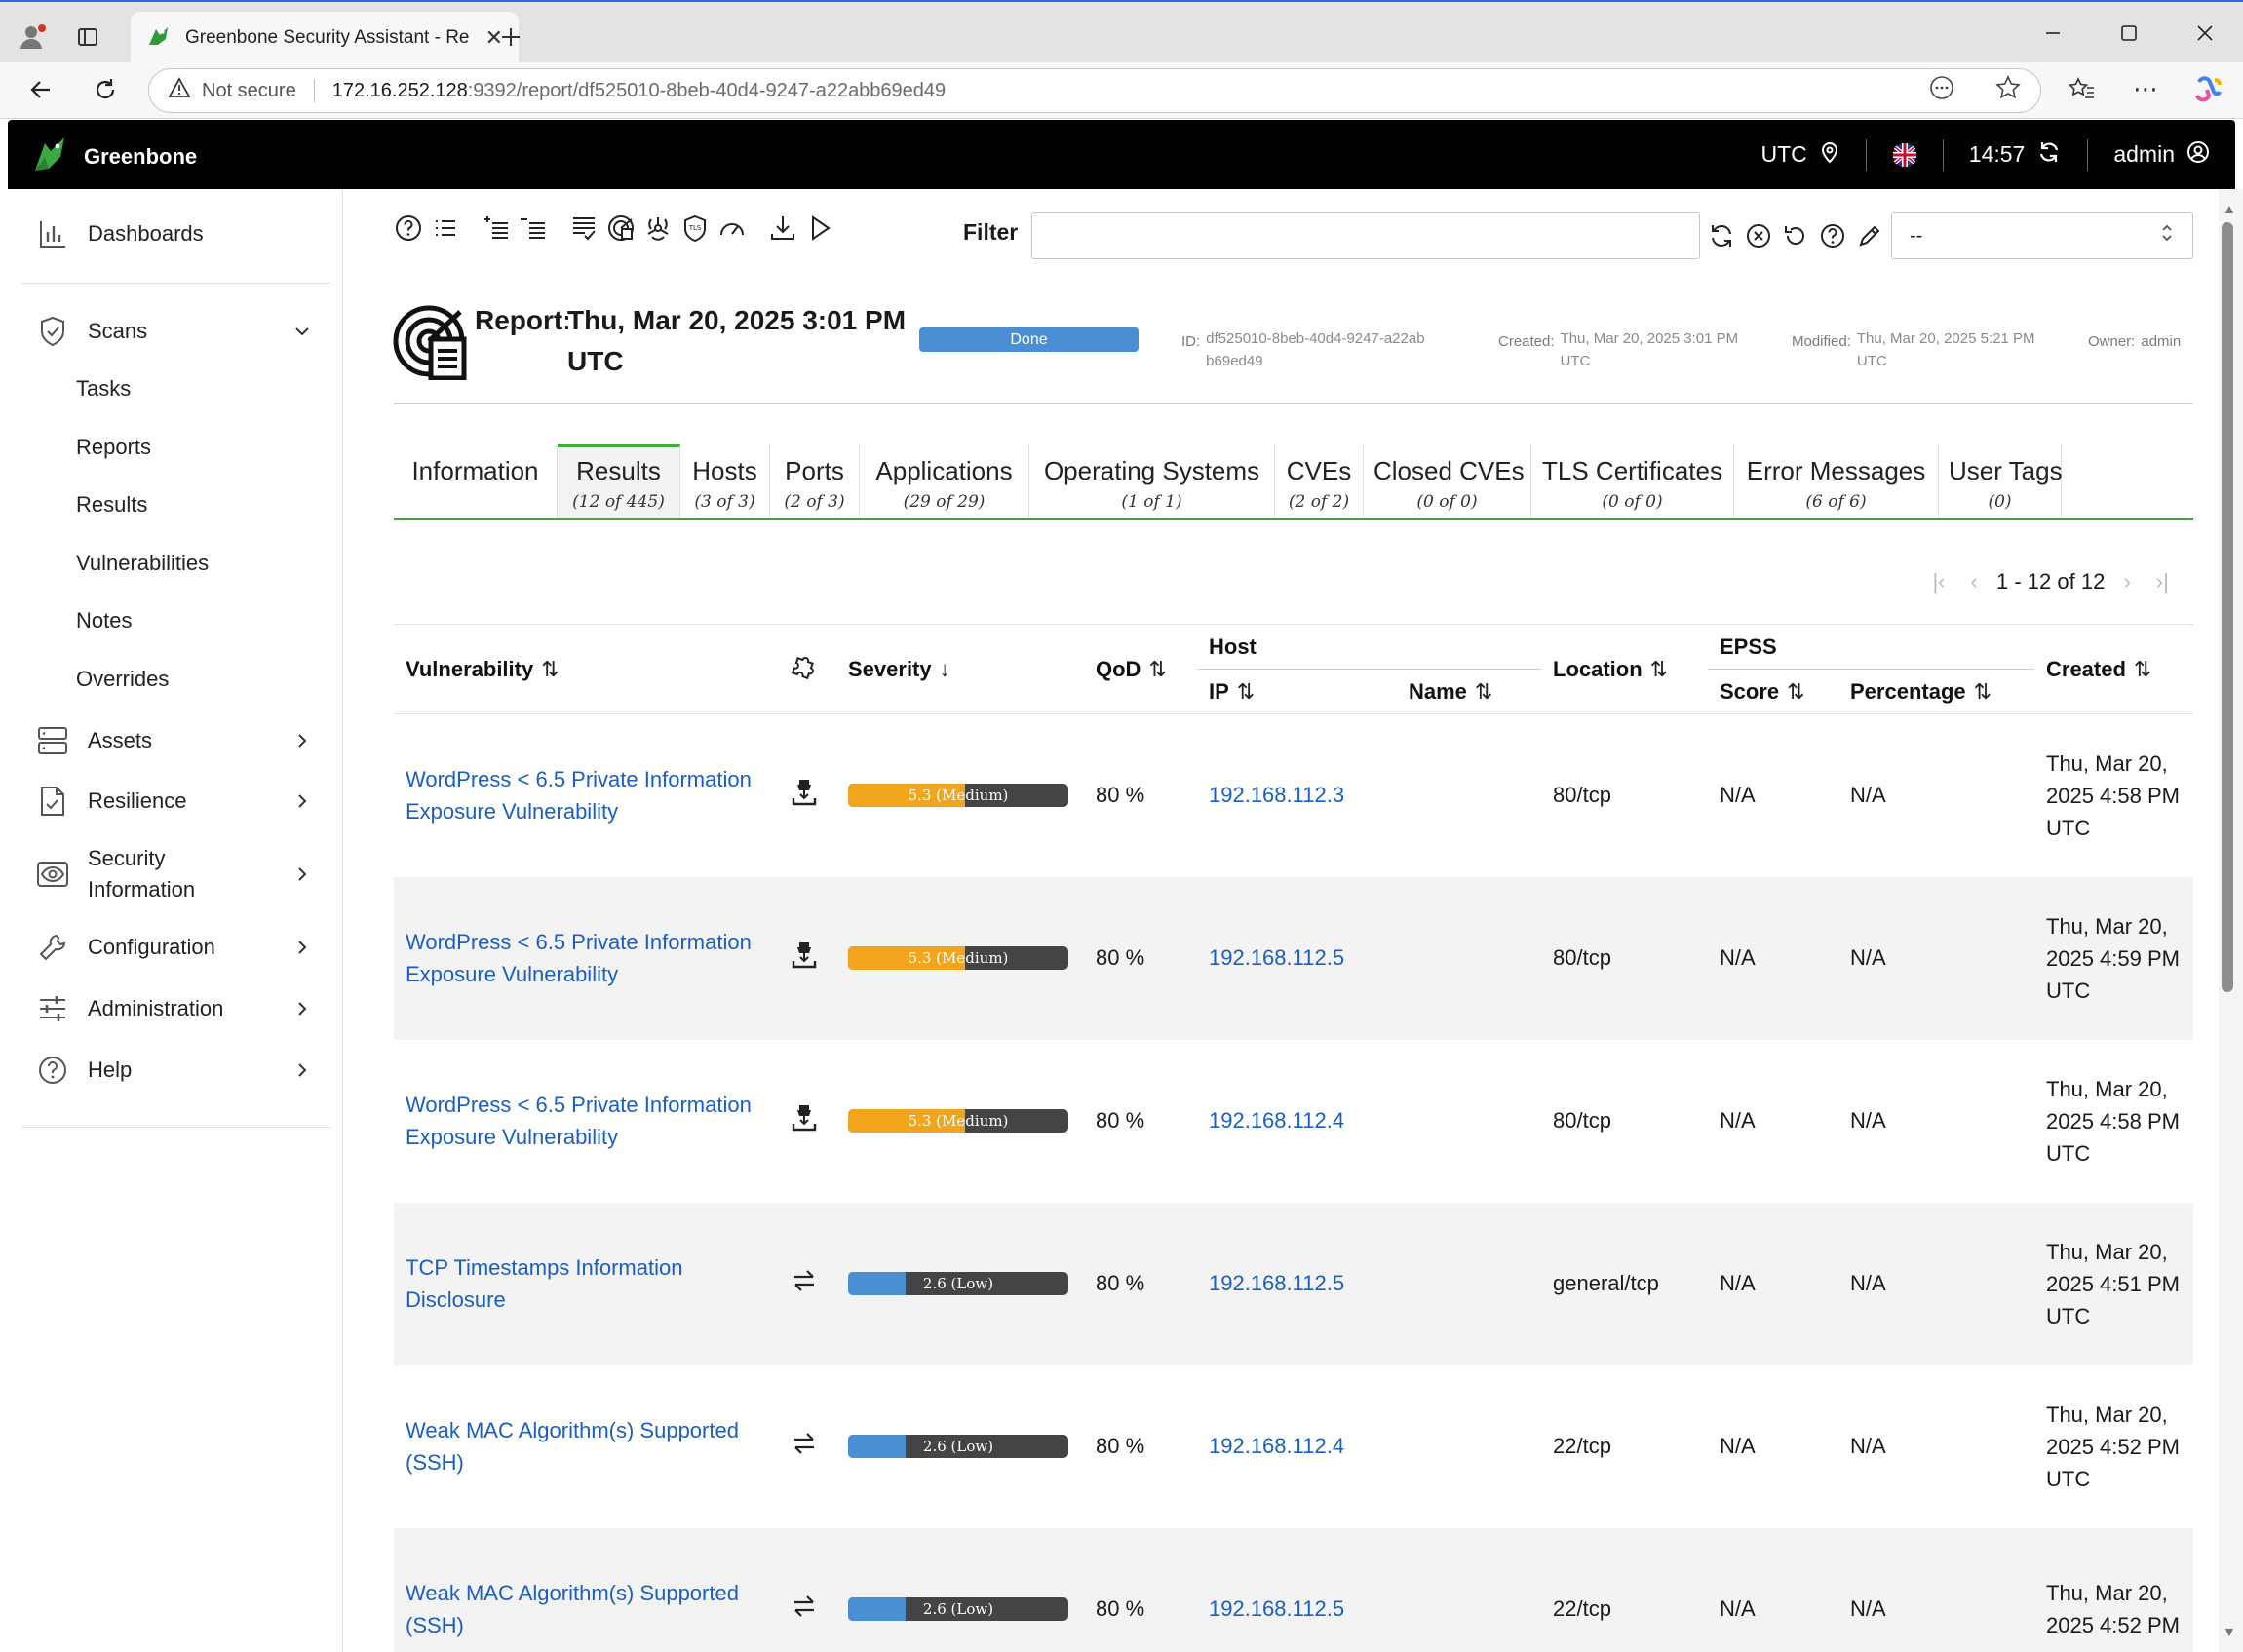 The height and width of the screenshot is (1652, 2243). I want to click on tab-cves: CVEs (2 of 2), so click(1319, 481).